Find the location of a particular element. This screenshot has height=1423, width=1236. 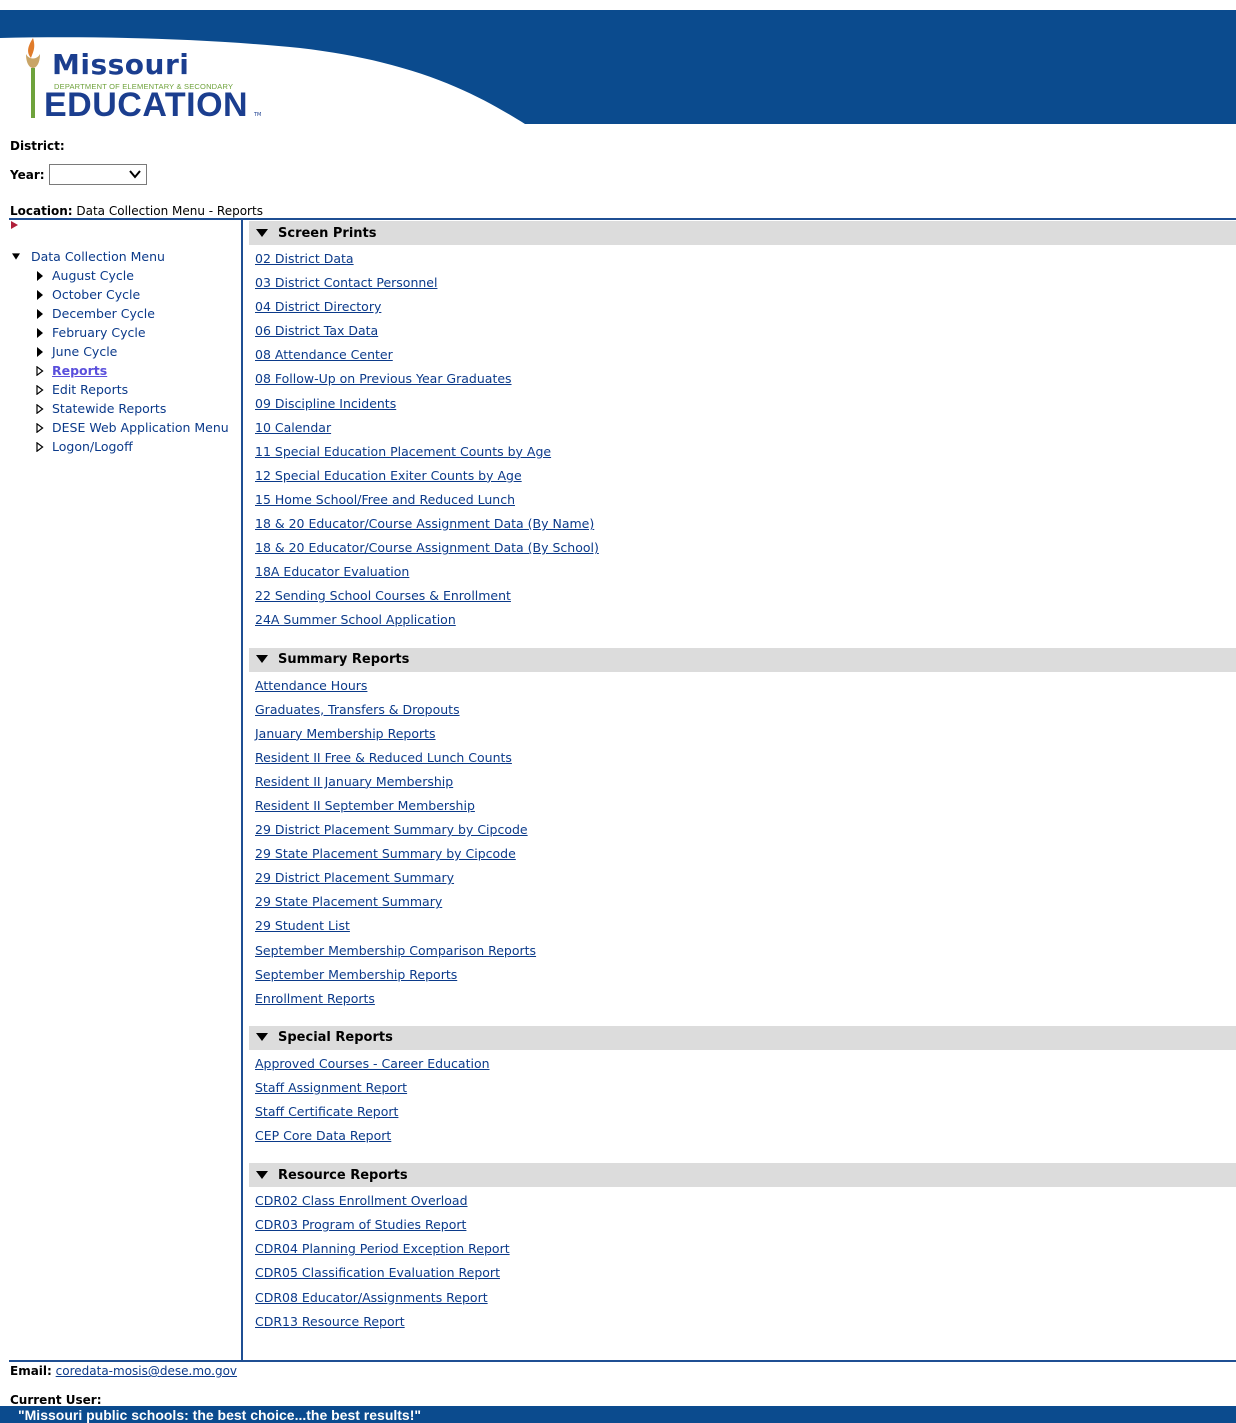

report-link: CEP Core Data Report is located at coordinates (745, 1136).